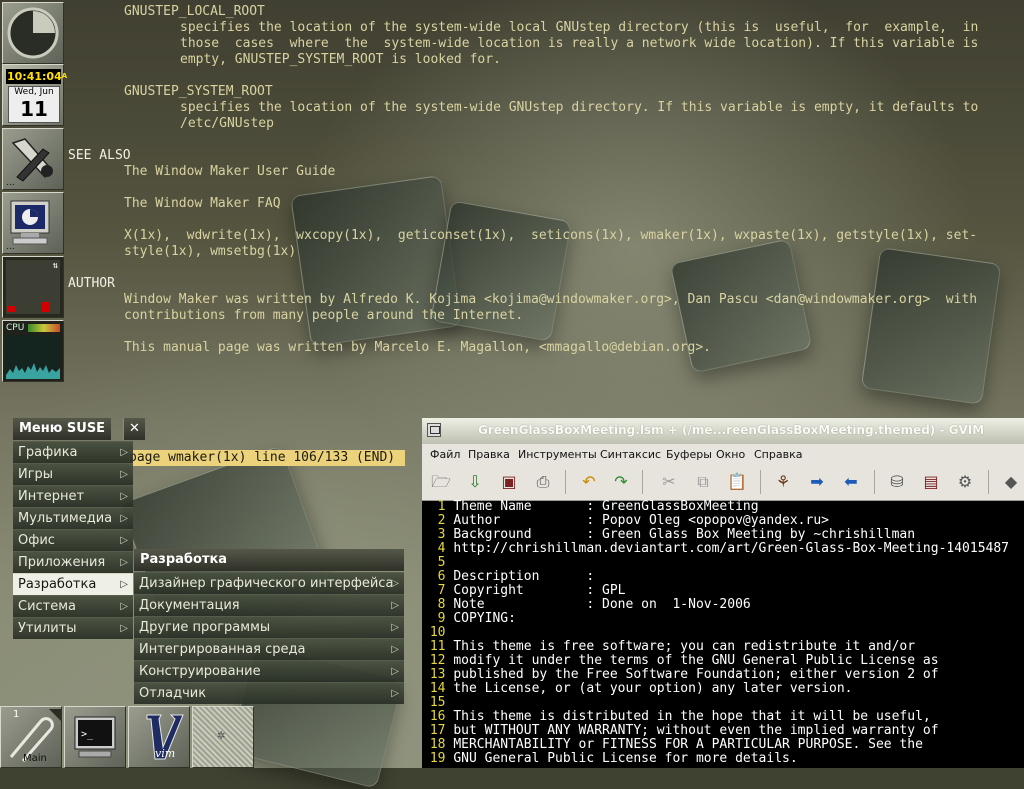 This screenshot has height=789, width=1024. Describe the element at coordinates (438, 562) in the screenshot. I see `line-number: 5` at that location.